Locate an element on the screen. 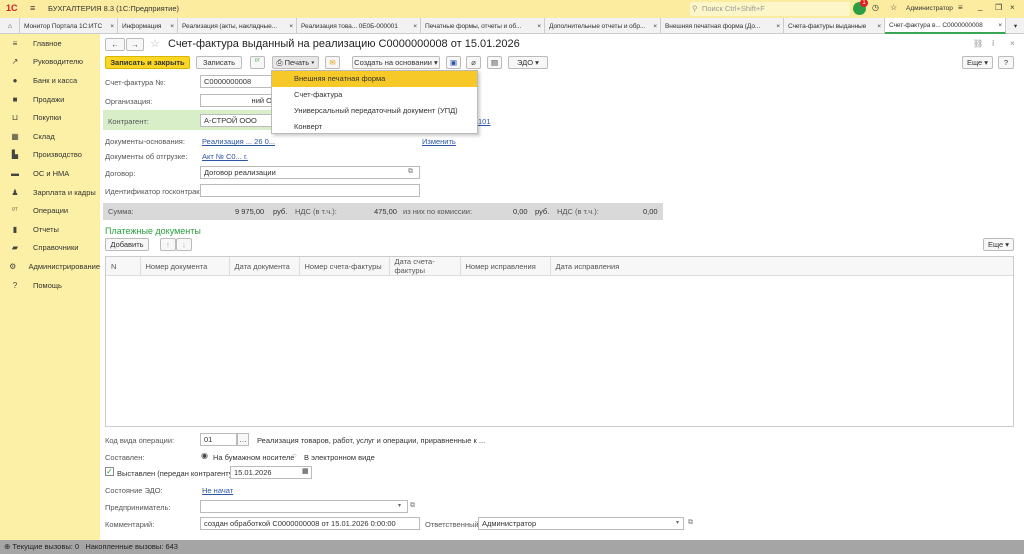 This screenshot has height=554, width=1024. column-header: Номер документа is located at coordinates (185, 266).